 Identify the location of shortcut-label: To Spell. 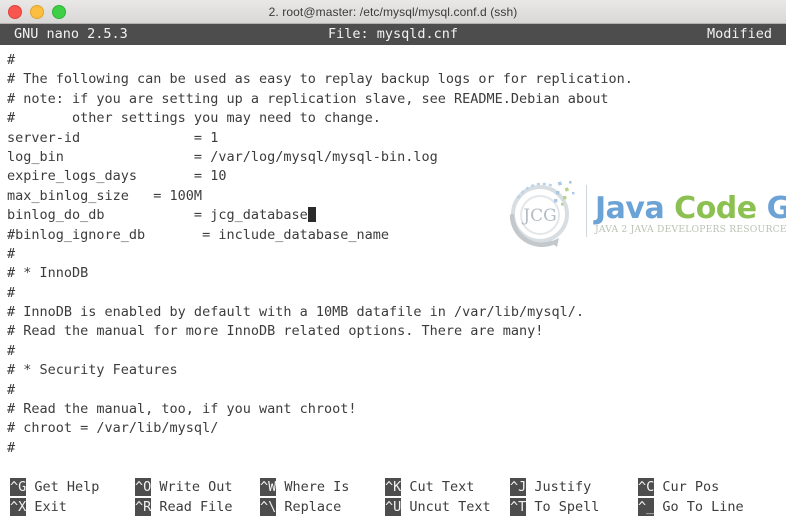
(563, 506).